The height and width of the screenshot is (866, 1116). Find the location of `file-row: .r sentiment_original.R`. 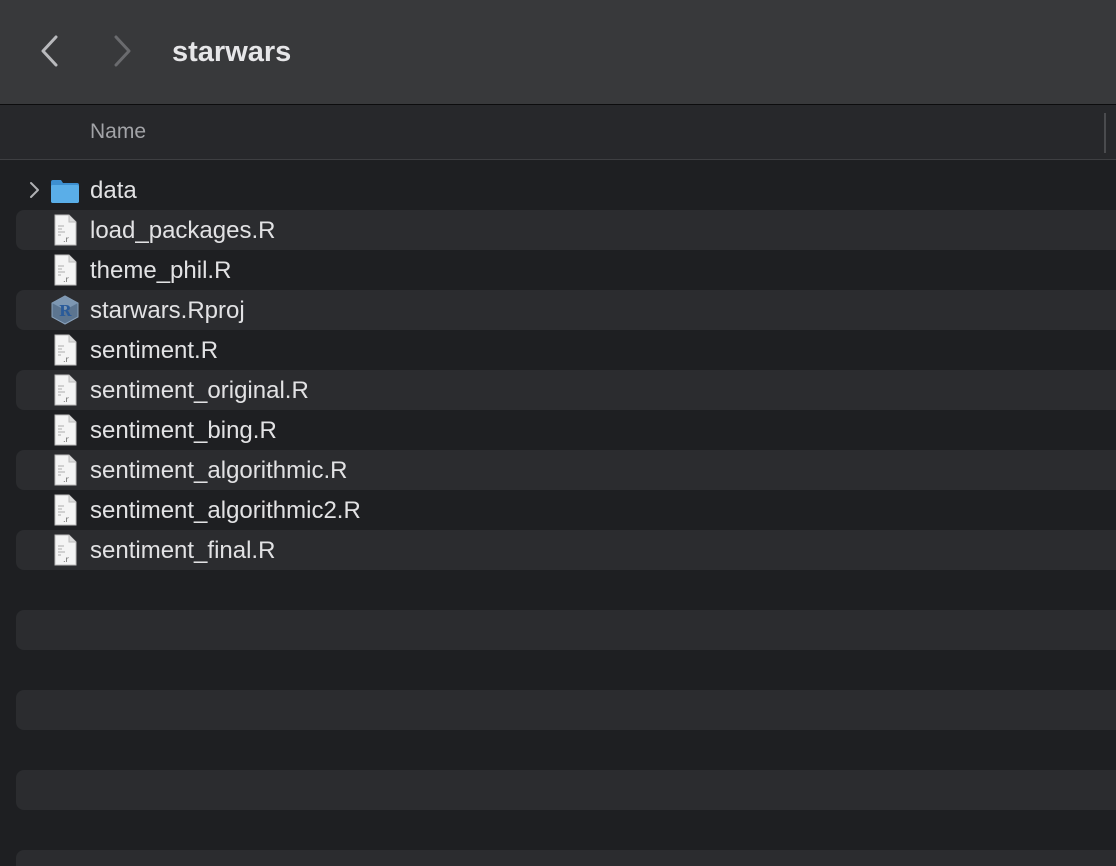

file-row: .r sentiment_original.R is located at coordinates (566, 390).